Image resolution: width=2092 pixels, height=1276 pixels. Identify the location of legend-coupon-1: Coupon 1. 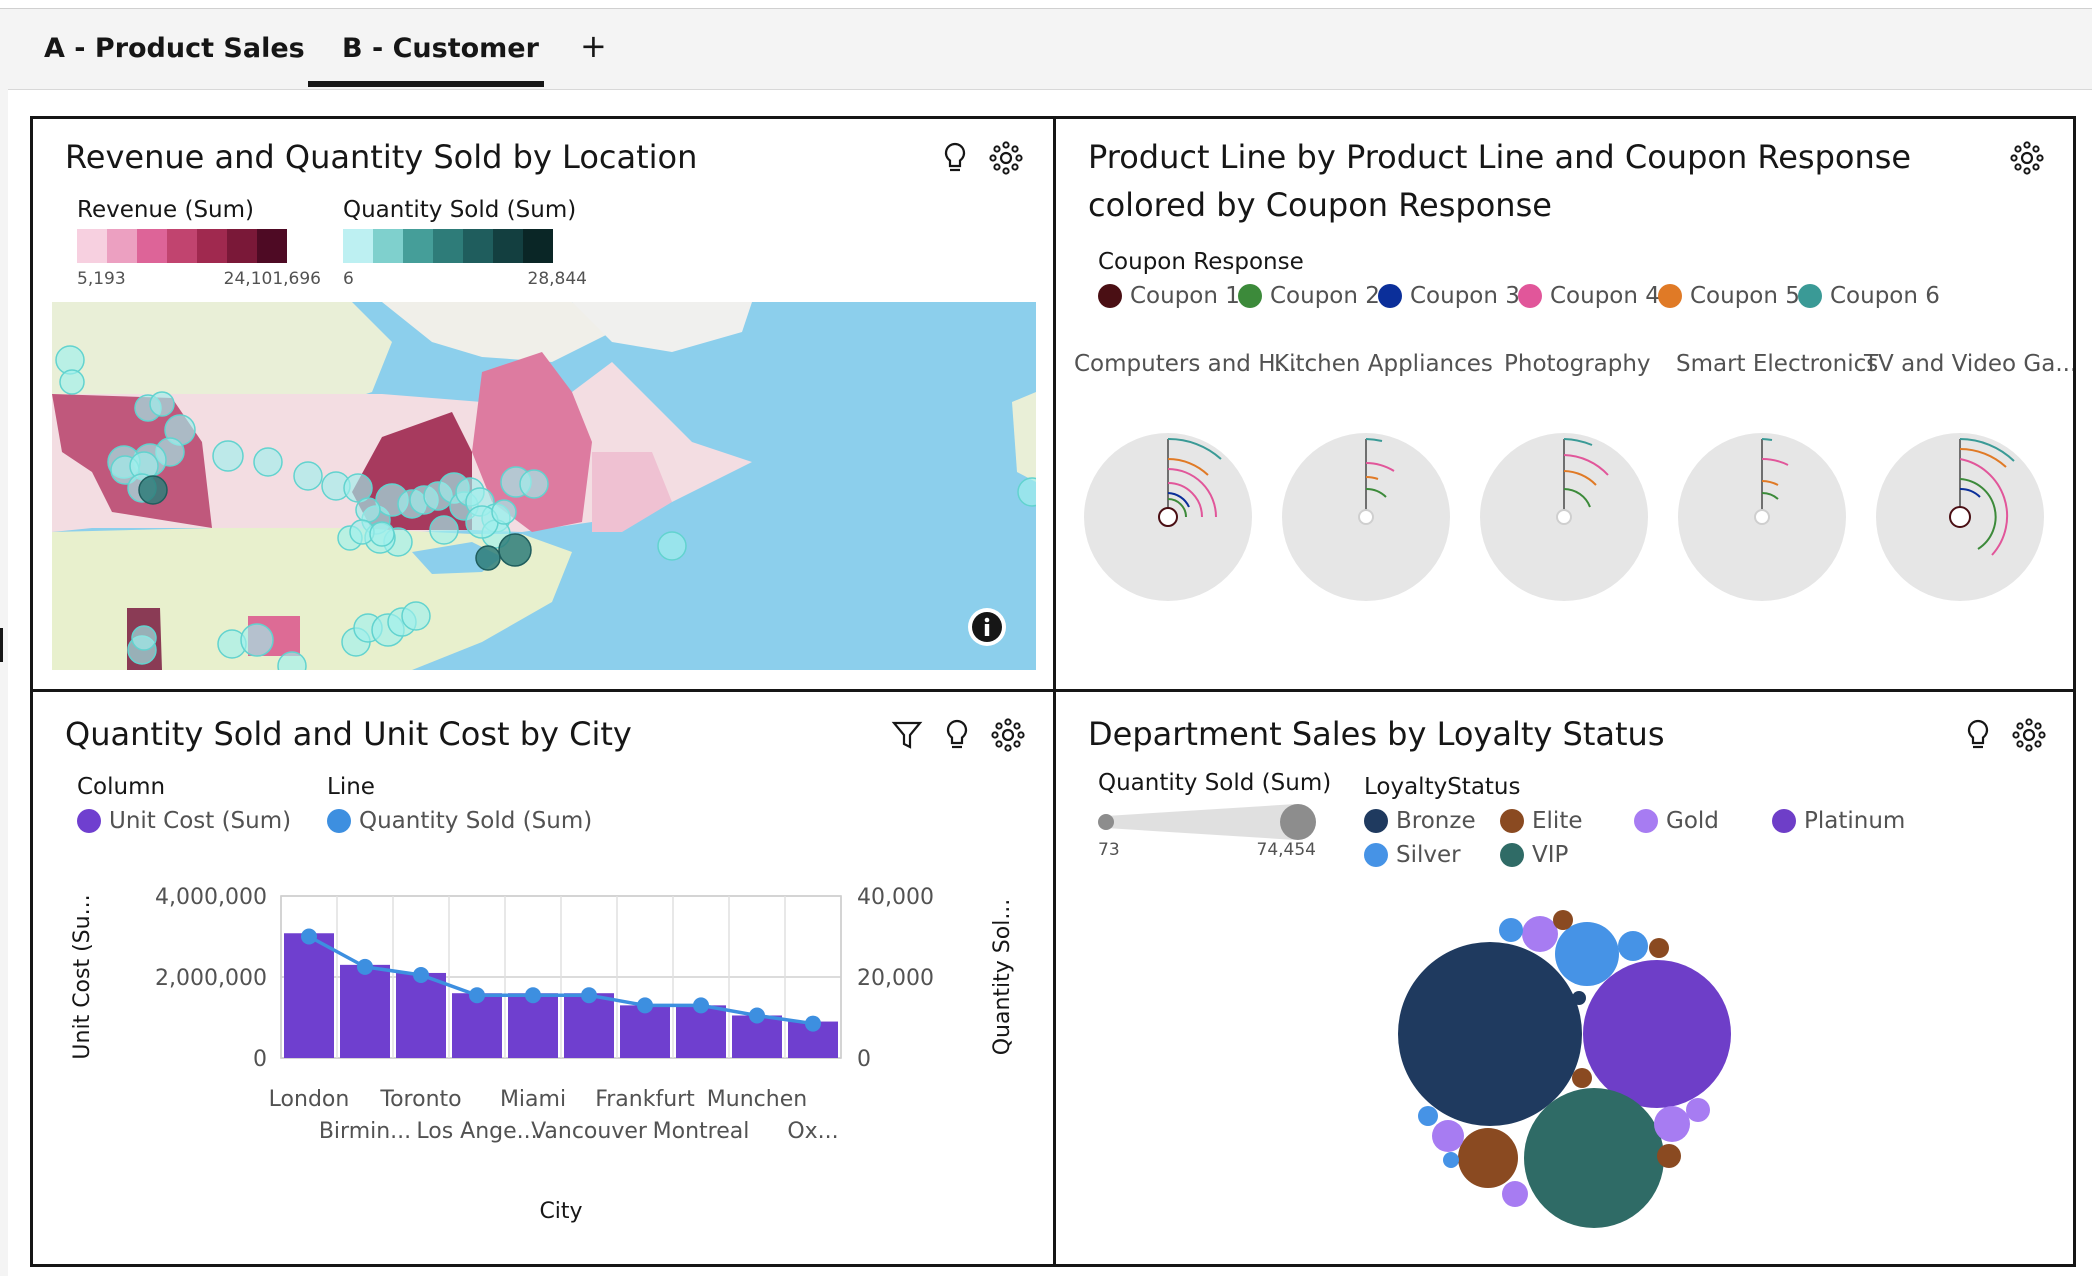
(1169, 296).